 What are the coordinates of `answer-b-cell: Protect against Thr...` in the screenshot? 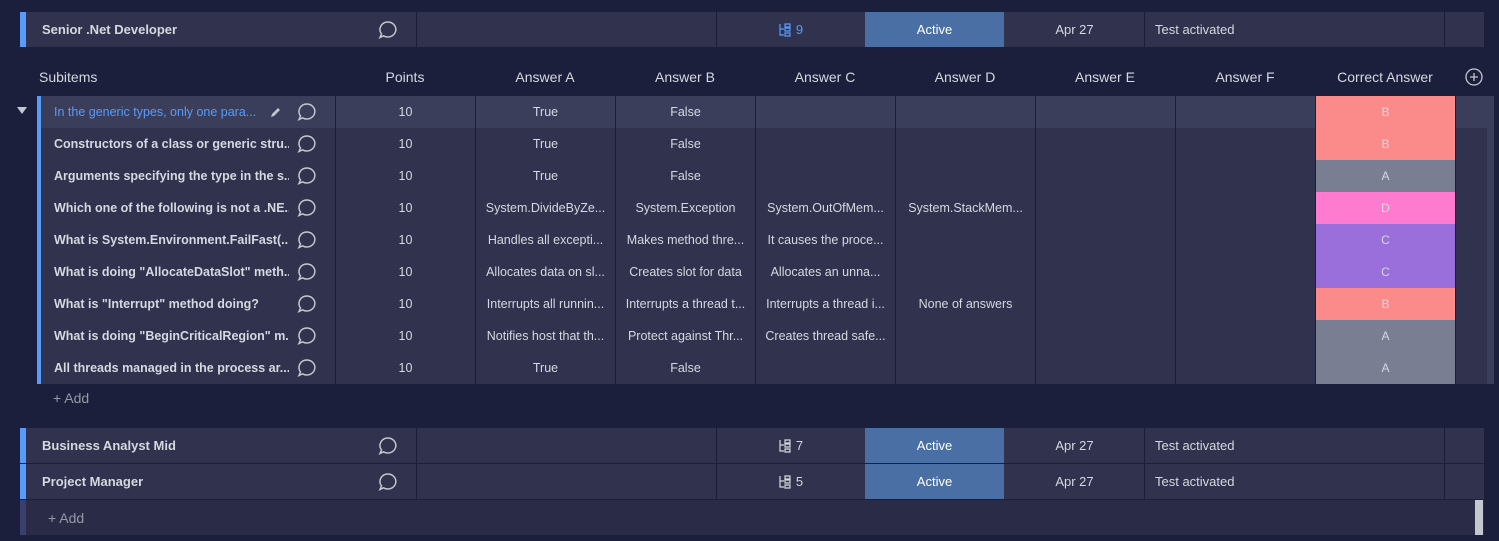 It's located at (685, 336).